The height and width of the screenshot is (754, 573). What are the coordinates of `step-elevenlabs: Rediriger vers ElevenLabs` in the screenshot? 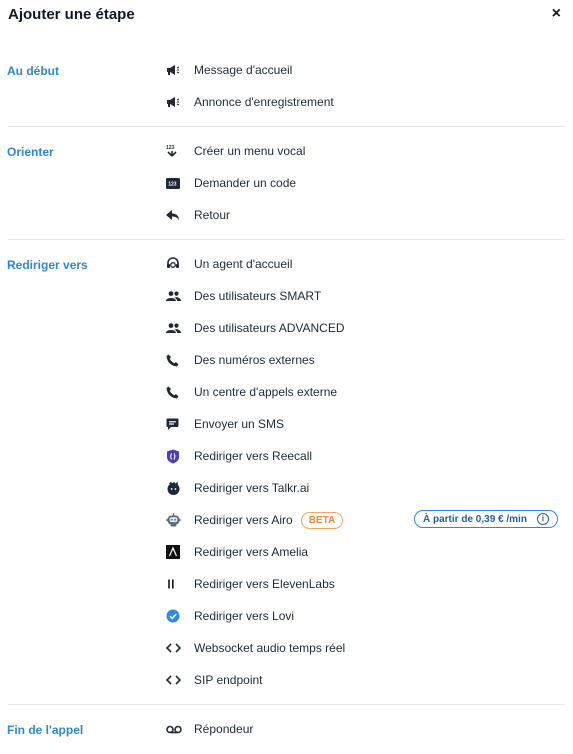 It's located at (362, 584).